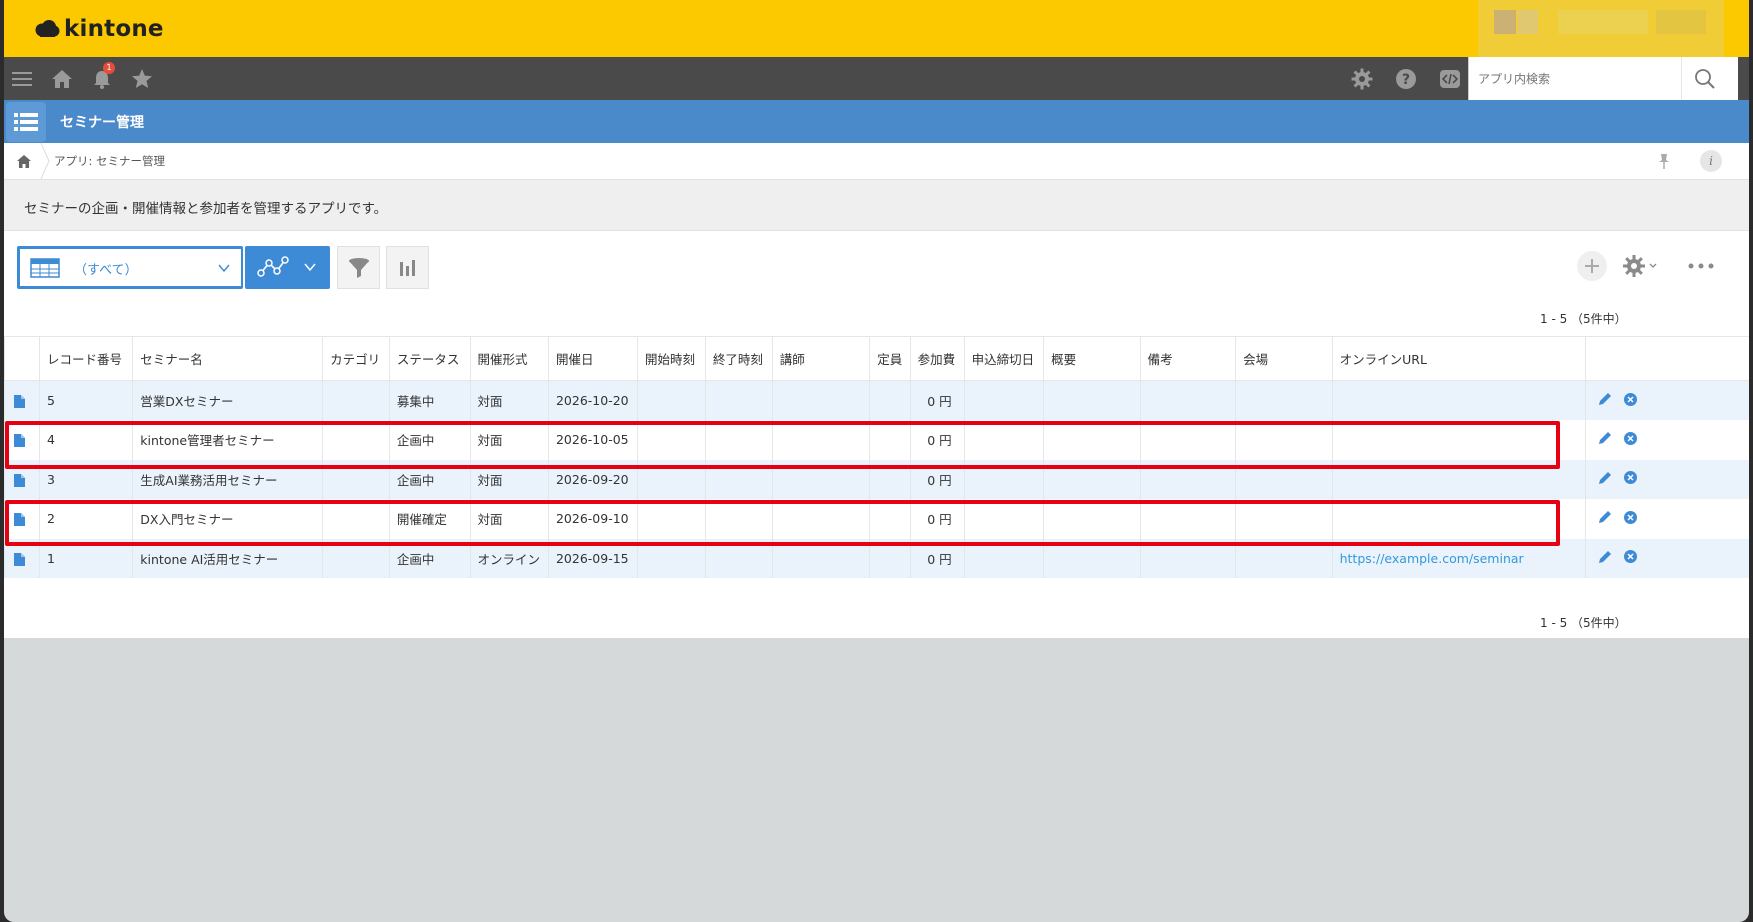 This screenshot has height=922, width=1753. I want to click on column-header: 終了時刻, so click(738, 358).